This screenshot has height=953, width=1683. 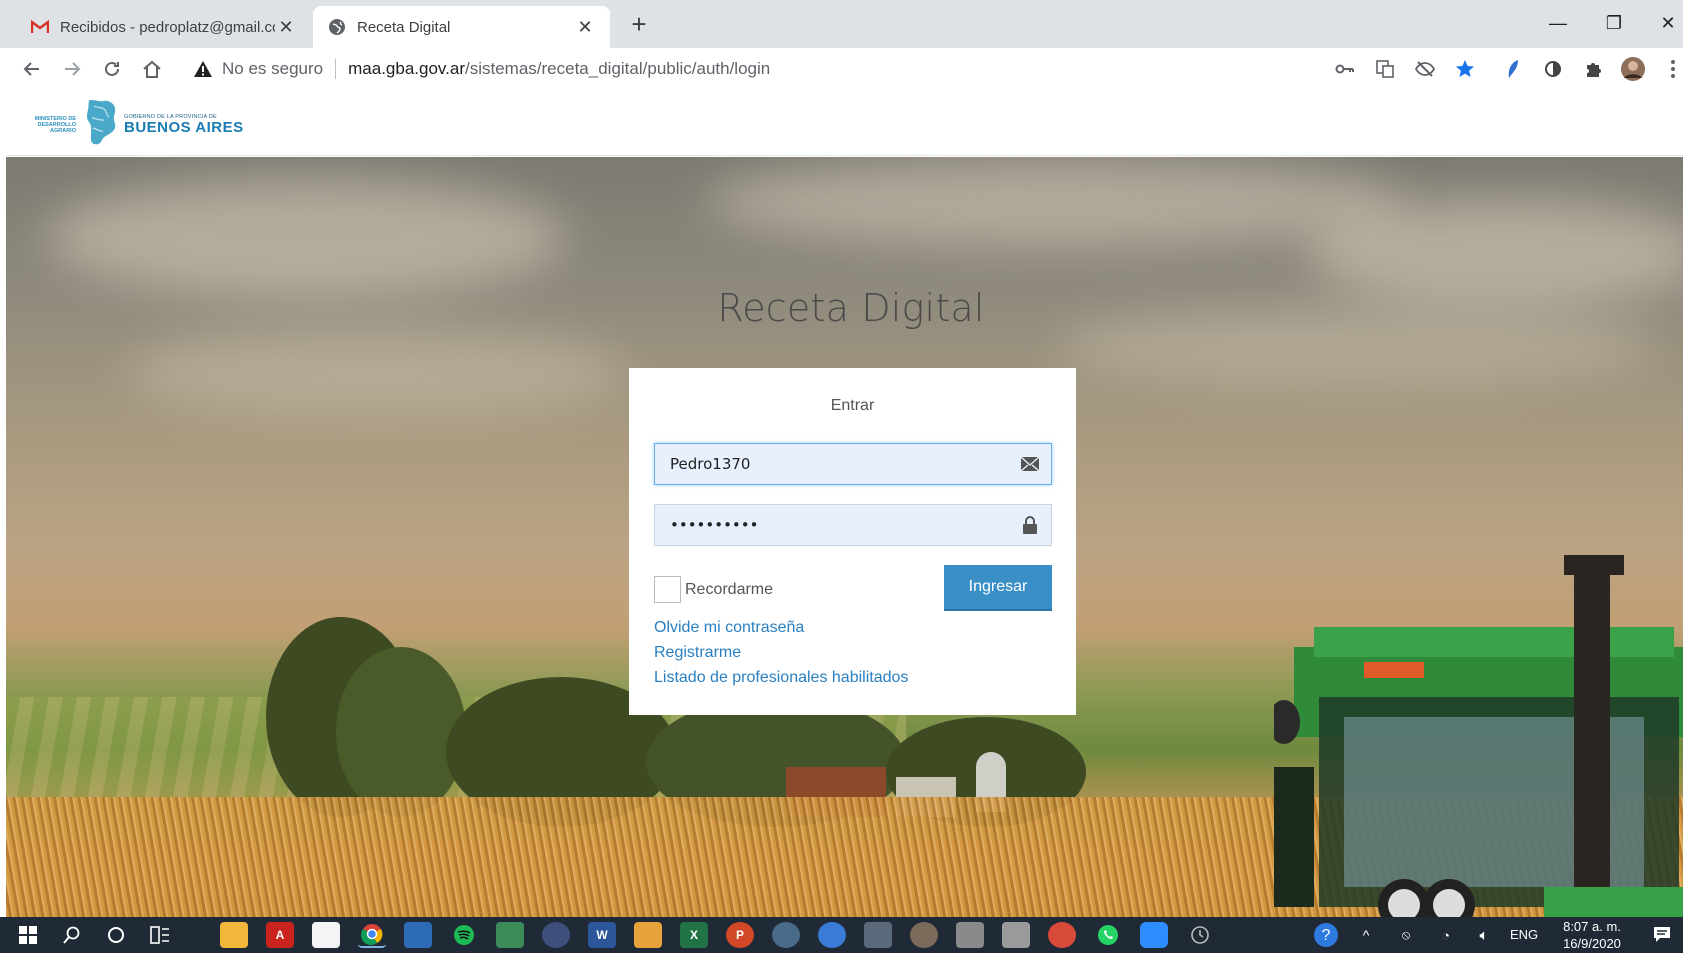 What do you see at coordinates (878, 935) in the screenshot?
I see `calculator-icon` at bounding box center [878, 935].